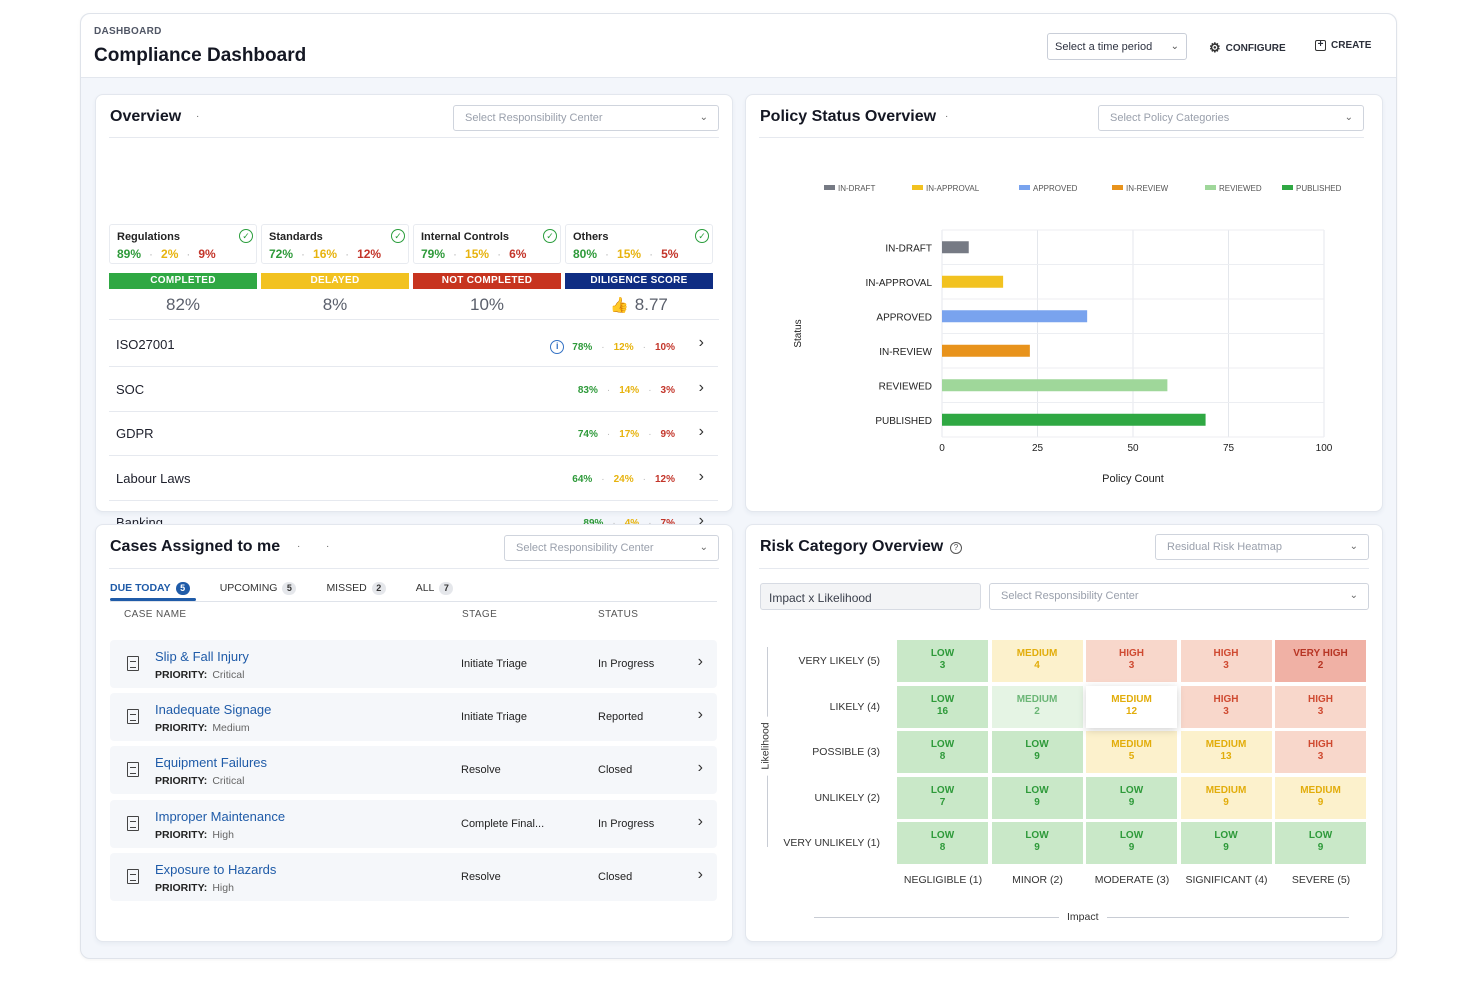 Image resolution: width=1480 pixels, height=987 pixels. I want to click on legend-swatch, so click(917, 187).